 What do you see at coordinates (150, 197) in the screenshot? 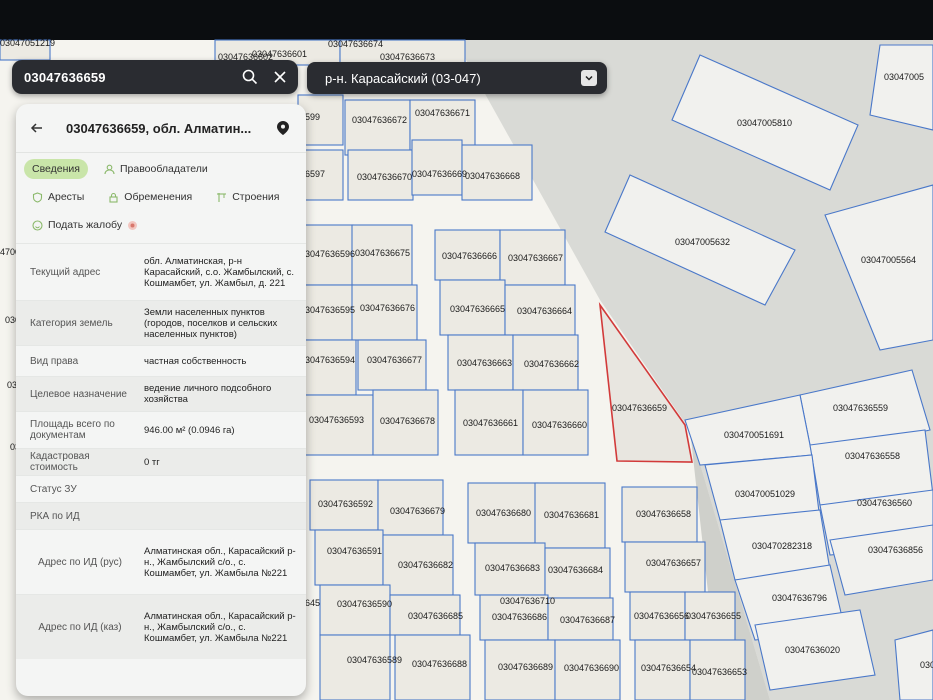
I see `tab-encumbrances: Обременения` at bounding box center [150, 197].